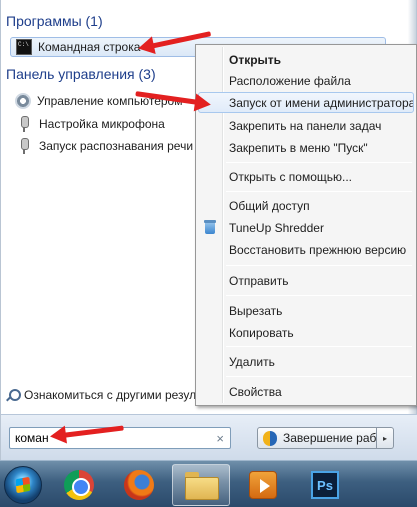 The height and width of the screenshot is (507, 417). What do you see at coordinates (89, 47) in the screenshot?
I see `result-item-label: Командная строка` at bounding box center [89, 47].